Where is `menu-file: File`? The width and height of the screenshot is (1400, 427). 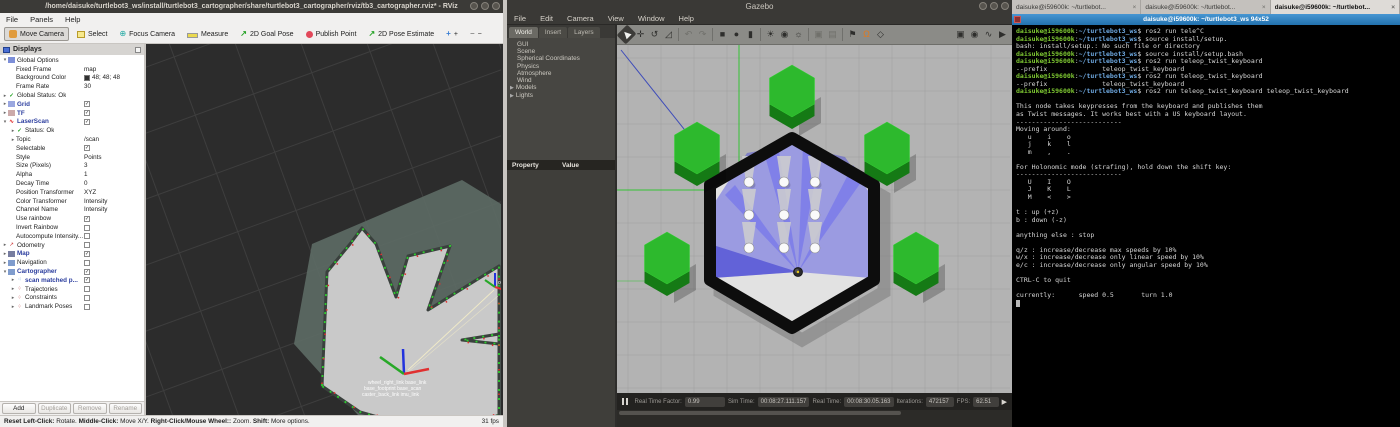
menu-file: File is located at coordinates (12, 19).